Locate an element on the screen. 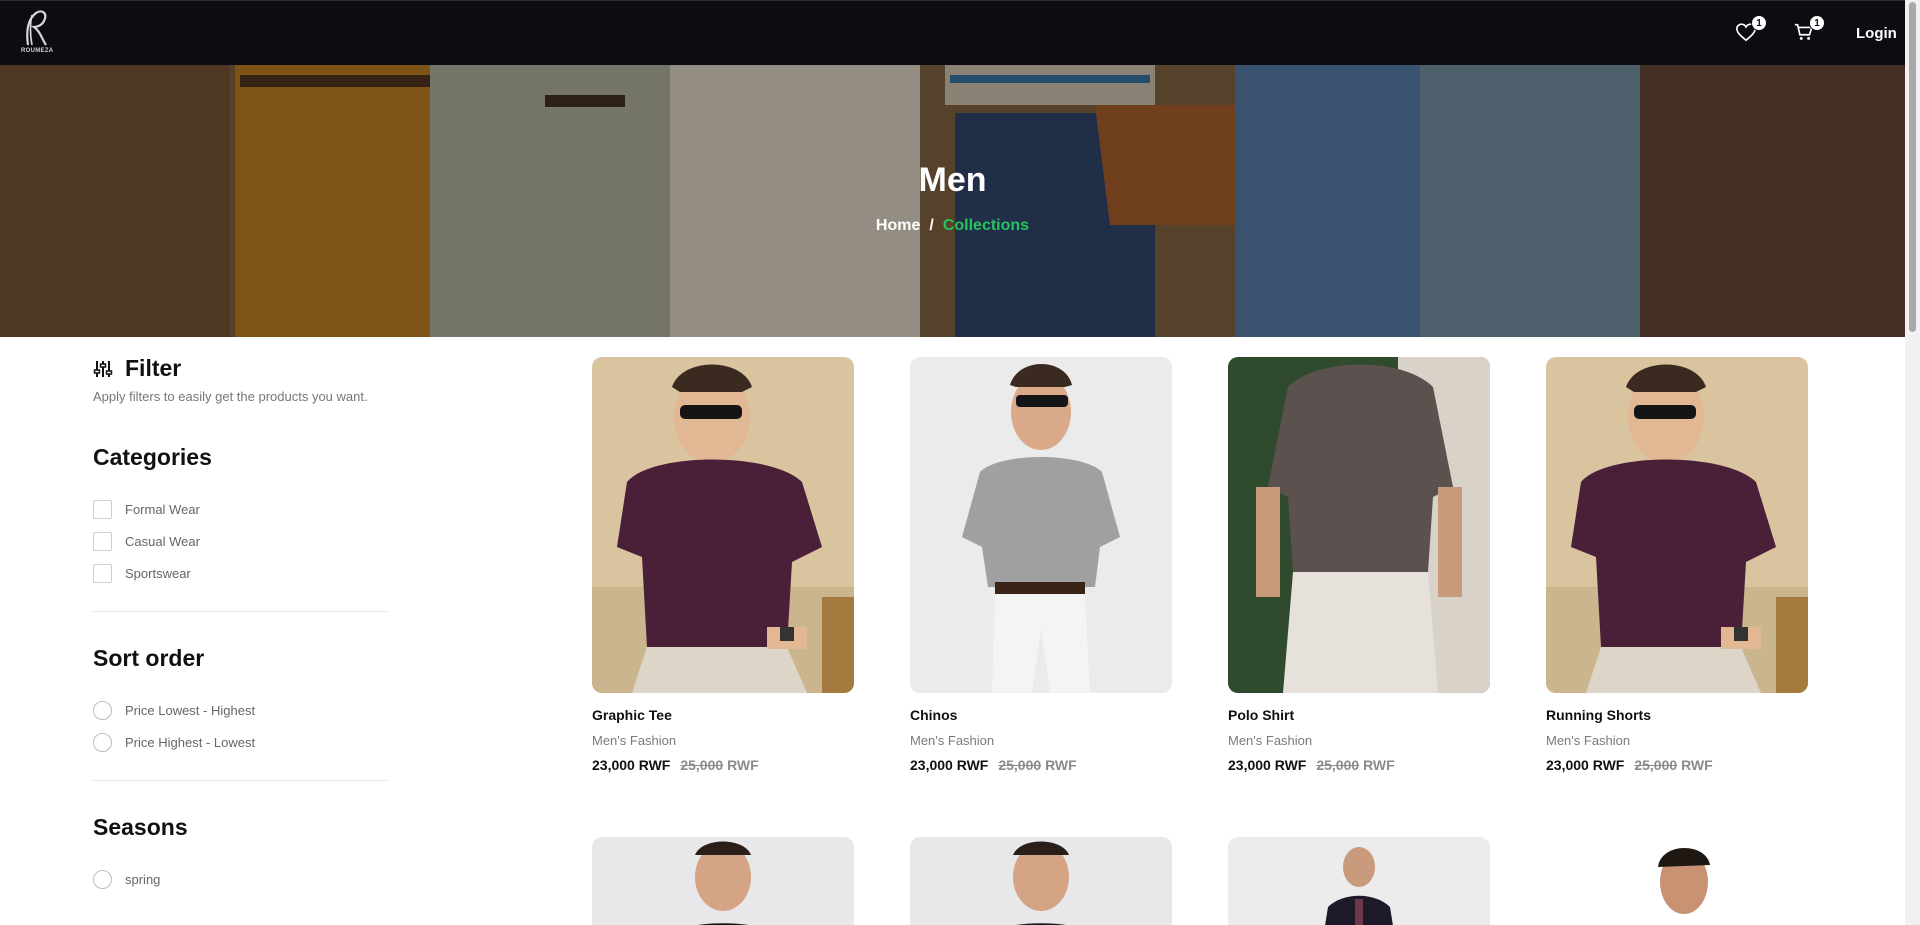 Image resolution: width=1920 pixels, height=925 pixels. product-photo-graphic-tee is located at coordinates (723, 525).